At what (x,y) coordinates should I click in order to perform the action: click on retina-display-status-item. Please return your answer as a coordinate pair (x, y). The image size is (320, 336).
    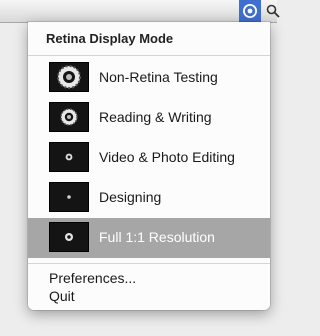
    Looking at the image, I should click on (250, 11).